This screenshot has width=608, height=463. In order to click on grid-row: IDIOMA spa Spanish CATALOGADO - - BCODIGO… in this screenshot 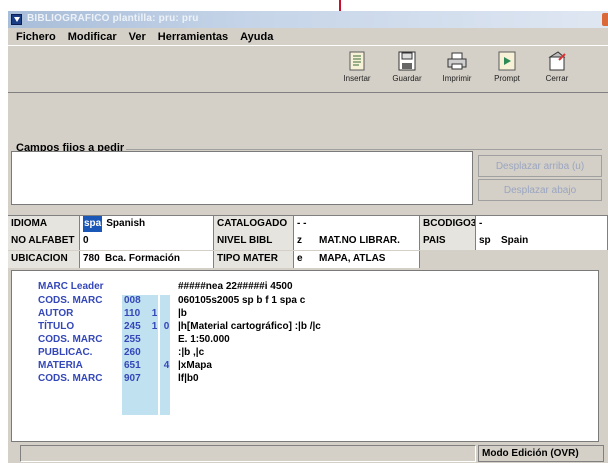, I will do `click(308, 224)`.